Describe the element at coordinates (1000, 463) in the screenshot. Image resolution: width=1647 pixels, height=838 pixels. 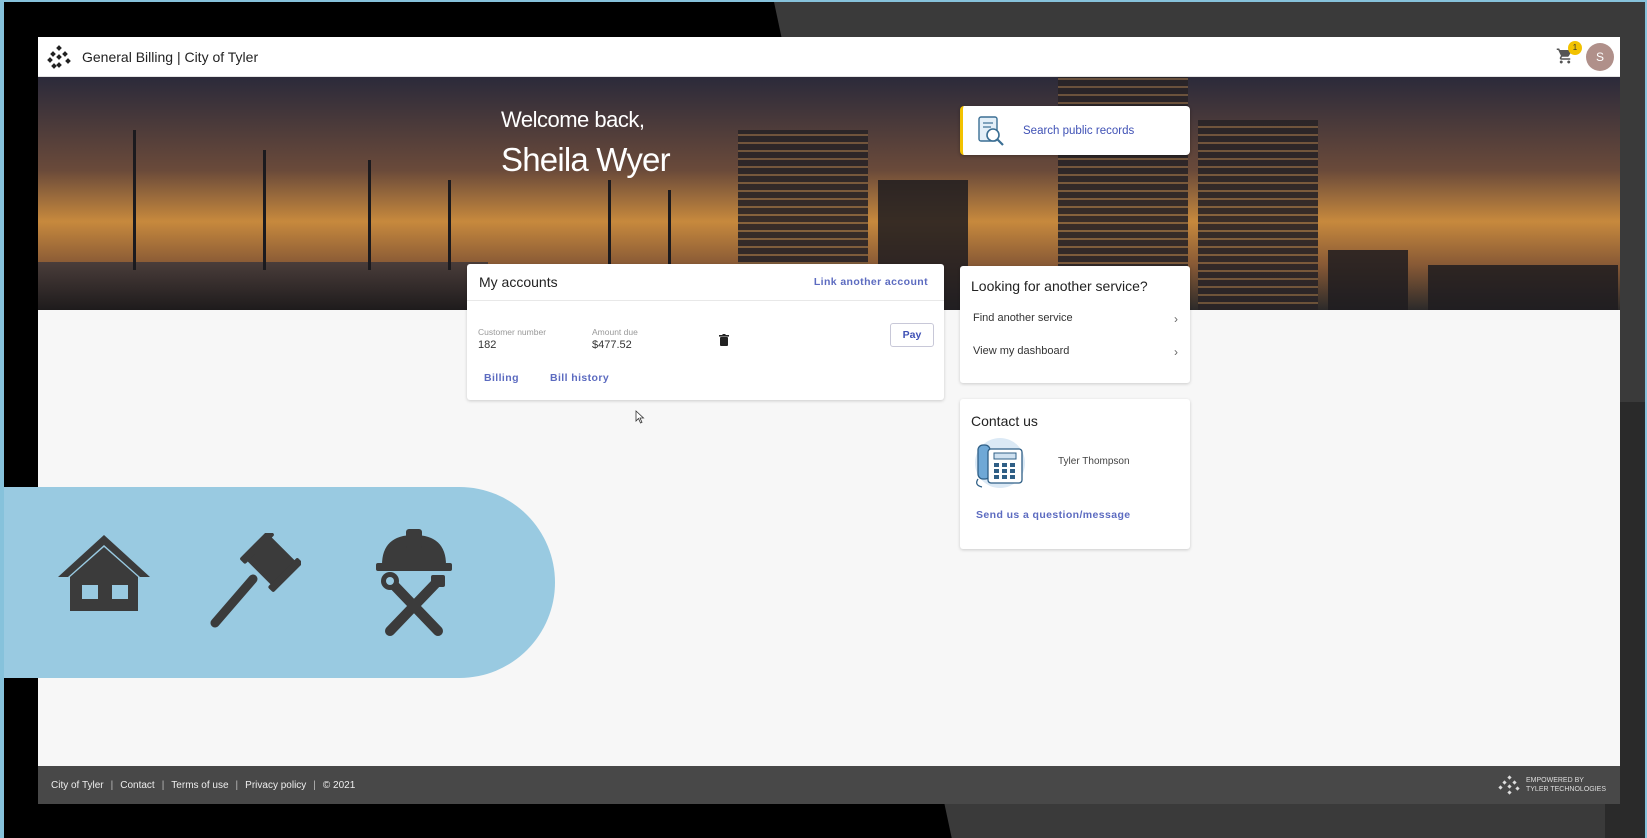
I see `telephone-icon` at that location.